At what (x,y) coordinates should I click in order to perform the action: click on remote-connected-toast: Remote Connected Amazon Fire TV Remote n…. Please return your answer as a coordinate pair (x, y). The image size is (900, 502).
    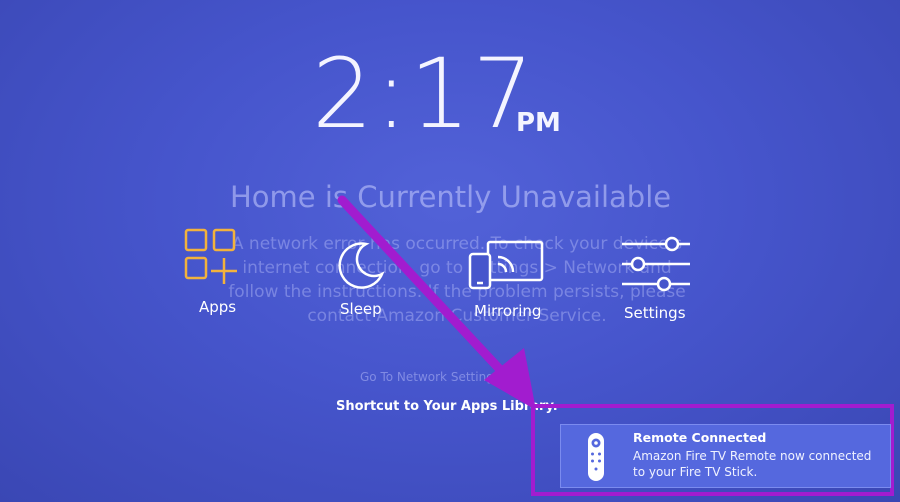
    Looking at the image, I should click on (725, 456).